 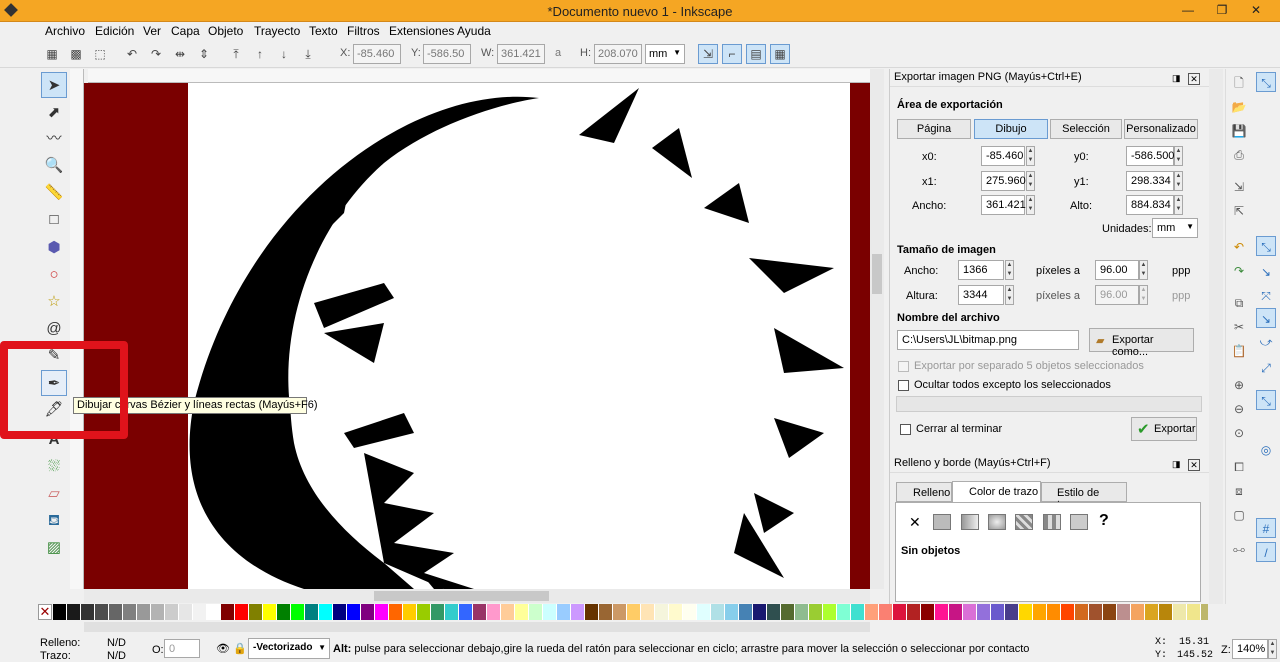 I want to click on y0-spin-icon: ▲ ▼, so click(x=1178, y=156).